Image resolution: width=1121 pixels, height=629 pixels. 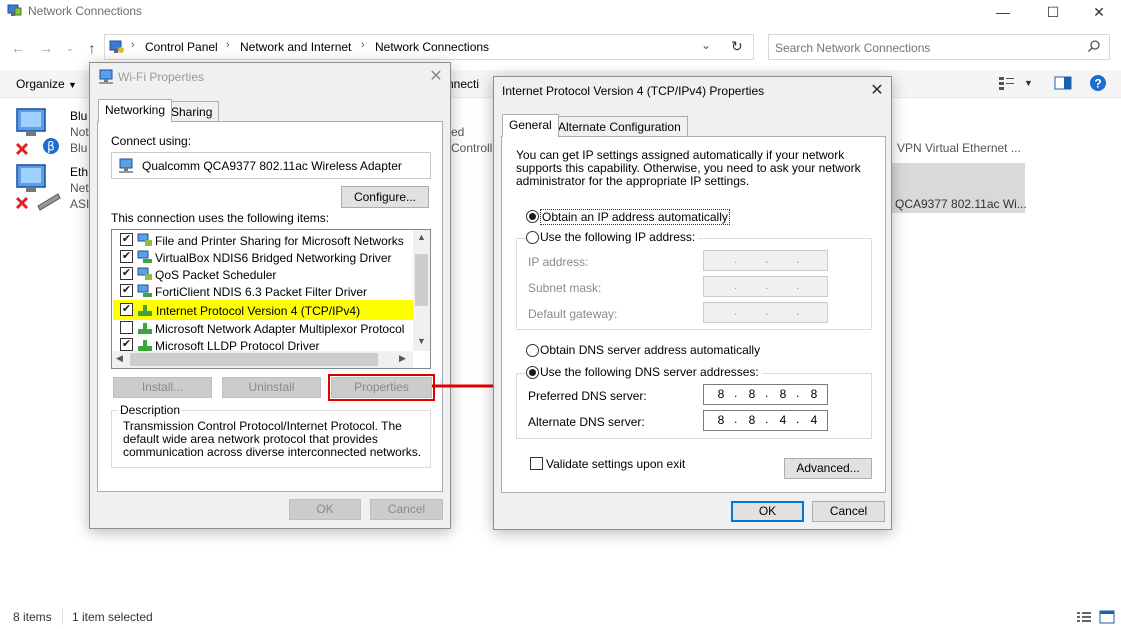 What do you see at coordinates (1107, 617) in the screenshot?
I see `large-icons-view-icon` at bounding box center [1107, 617].